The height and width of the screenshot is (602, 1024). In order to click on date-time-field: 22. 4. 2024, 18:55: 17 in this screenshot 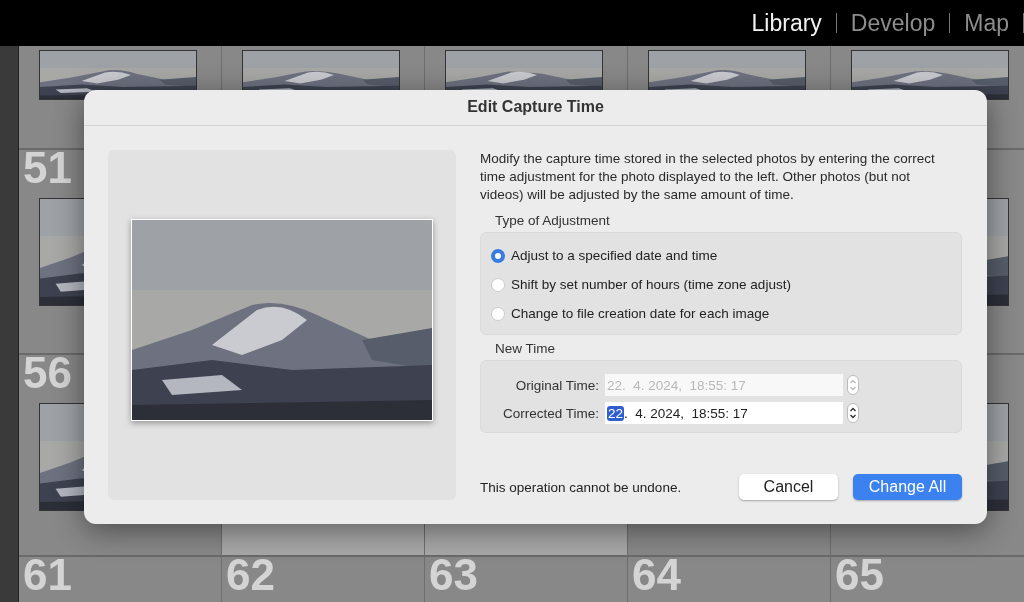, I will do `click(724, 413)`.